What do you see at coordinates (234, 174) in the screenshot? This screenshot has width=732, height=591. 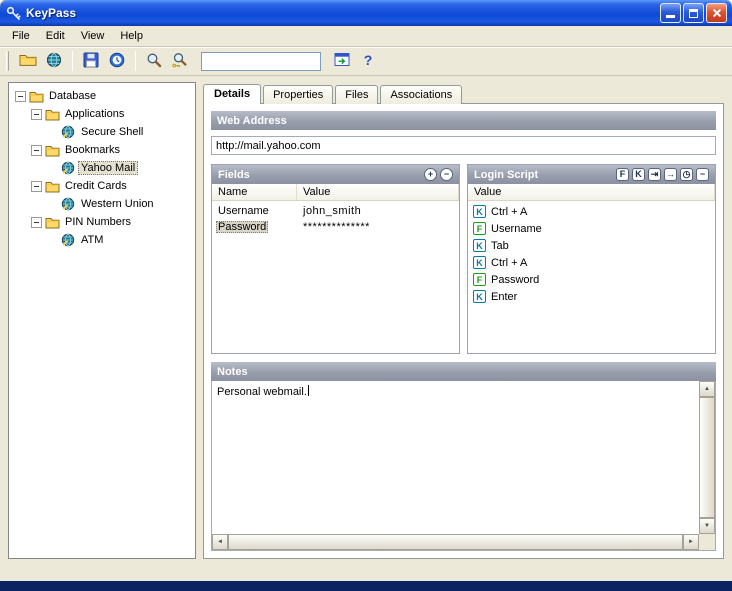 I see `fields-title: Fields` at bounding box center [234, 174].